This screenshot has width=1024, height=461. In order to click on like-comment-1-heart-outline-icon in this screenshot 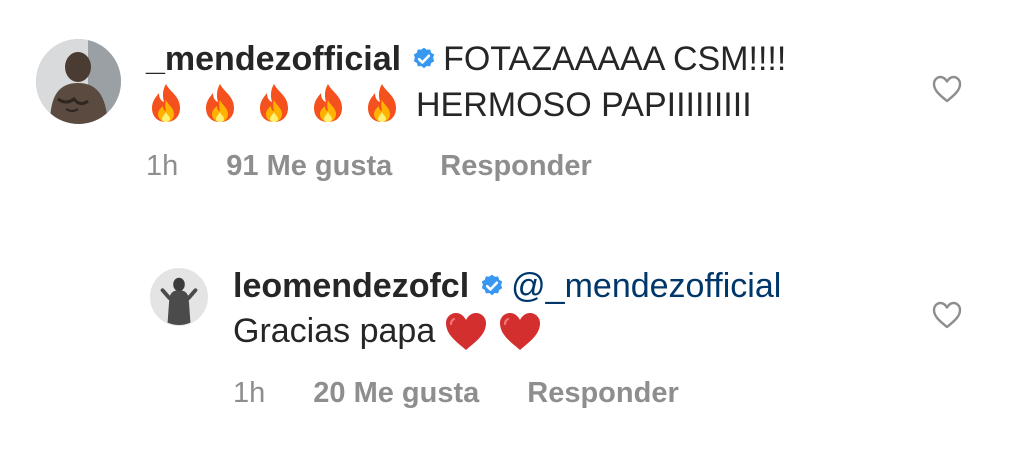, I will do `click(947, 89)`.